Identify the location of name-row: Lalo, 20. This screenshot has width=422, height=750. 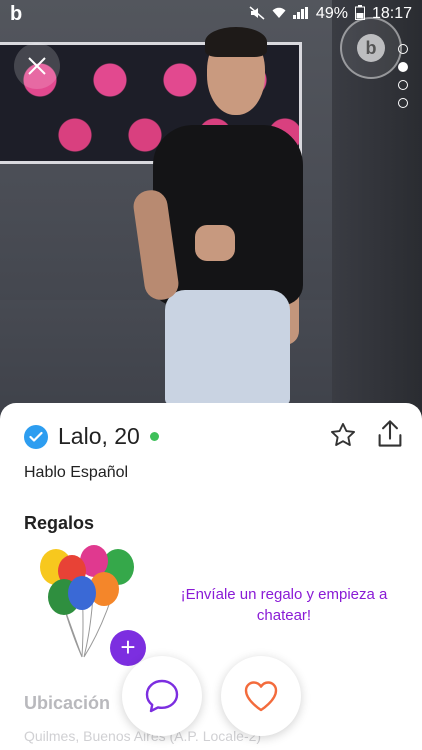
(91, 436).